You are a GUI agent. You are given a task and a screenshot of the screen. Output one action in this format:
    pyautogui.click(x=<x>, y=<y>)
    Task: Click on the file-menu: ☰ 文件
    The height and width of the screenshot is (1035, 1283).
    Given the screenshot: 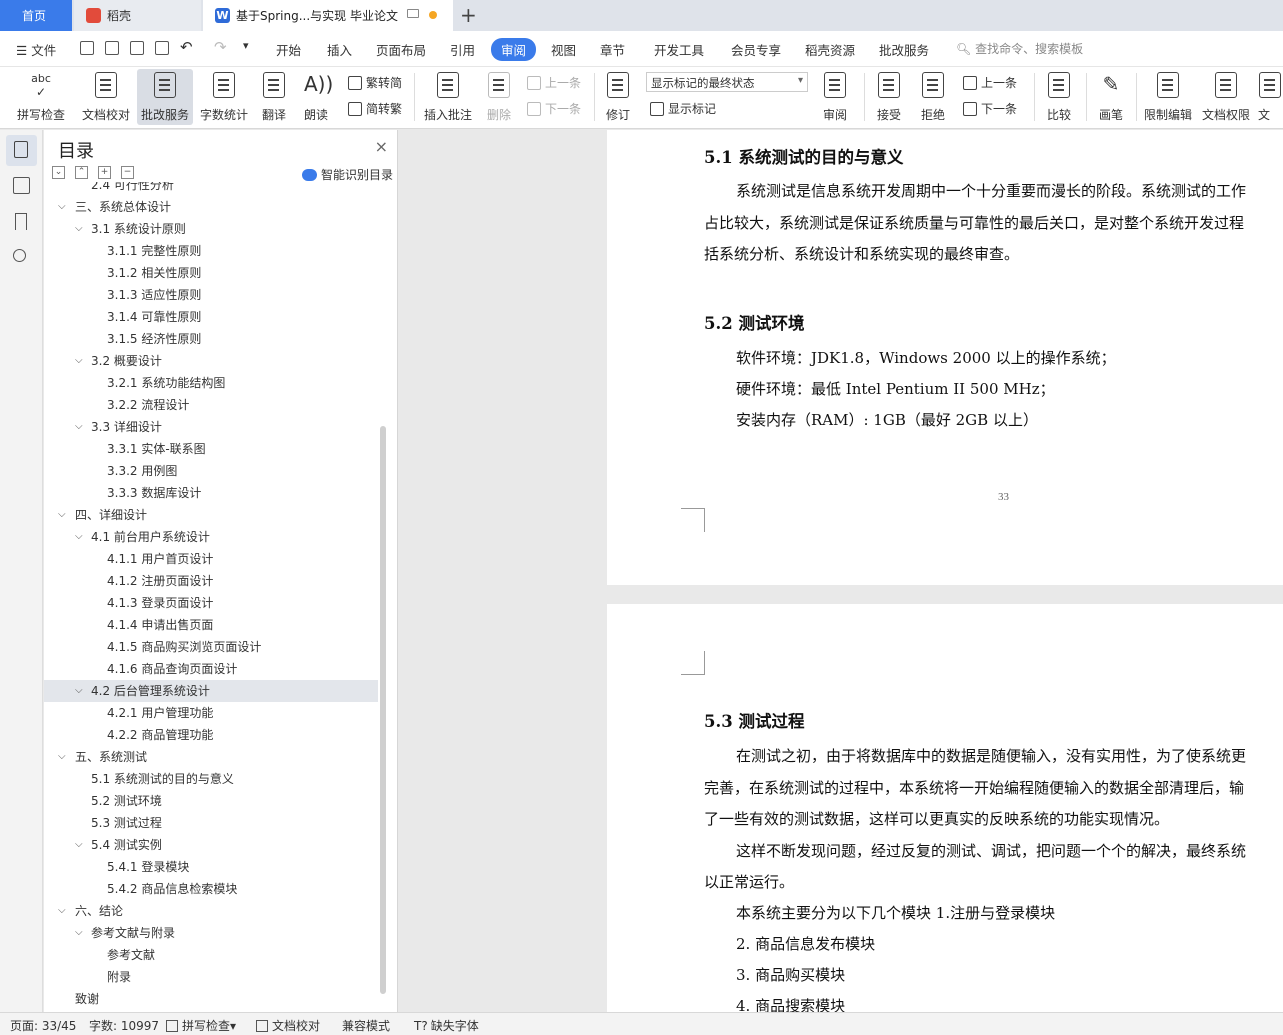 What is the action you would take?
    pyautogui.click(x=36, y=49)
    